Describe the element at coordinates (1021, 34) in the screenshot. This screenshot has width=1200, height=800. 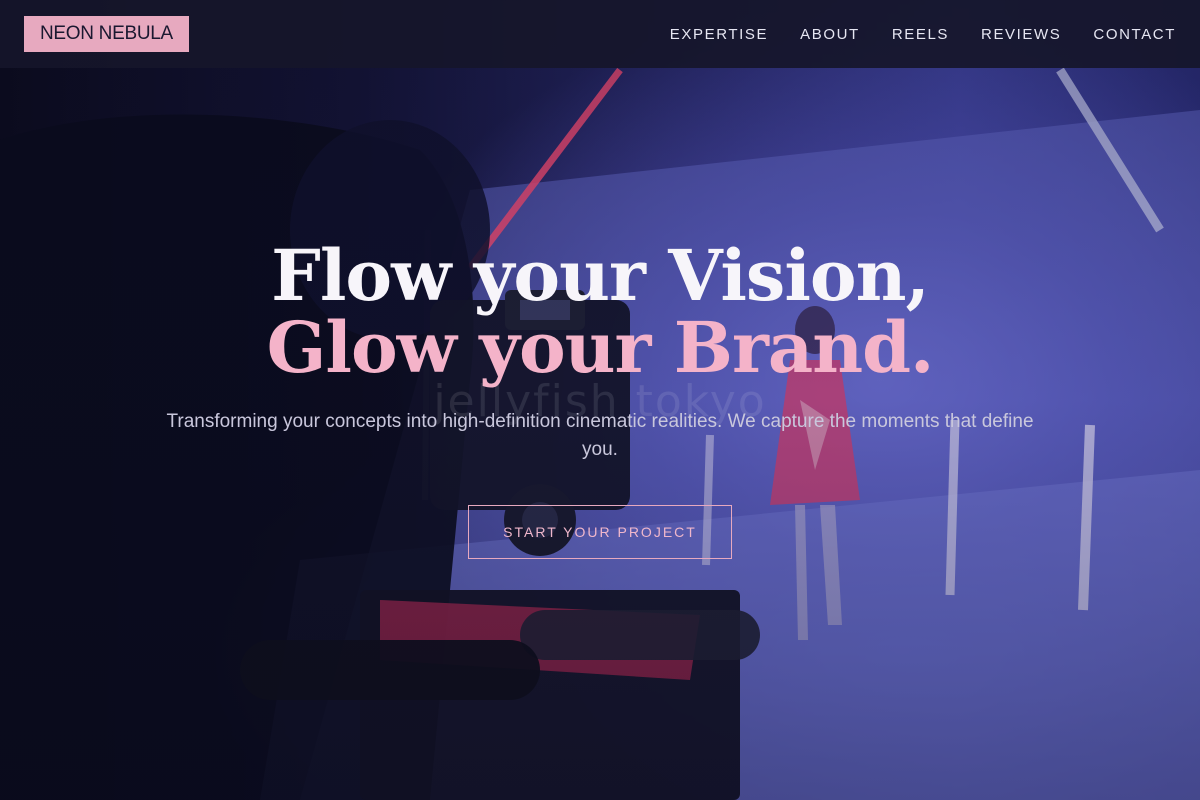
I see `nav-link-reviews: REVIEWS` at that location.